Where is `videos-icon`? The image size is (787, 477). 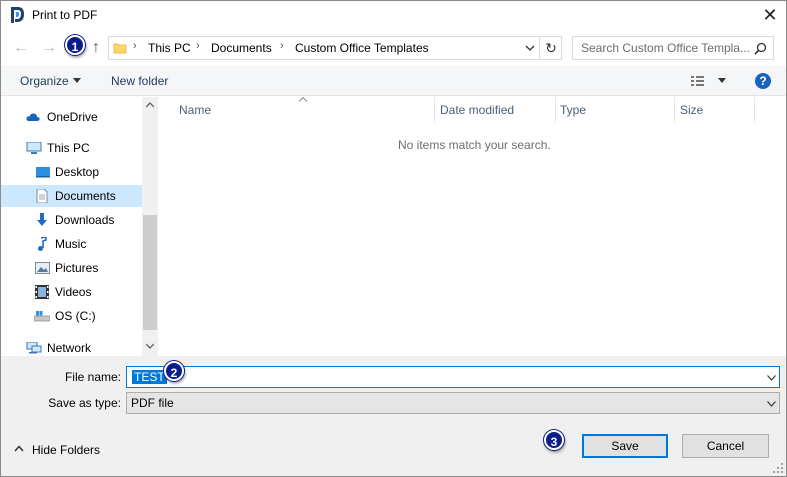
videos-icon is located at coordinates (42, 292).